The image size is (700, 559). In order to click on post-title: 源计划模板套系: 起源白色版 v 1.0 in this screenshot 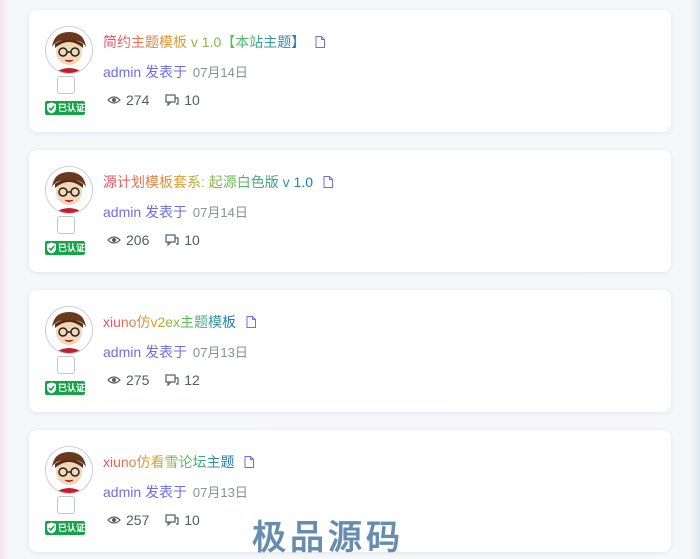, I will do `click(208, 182)`.